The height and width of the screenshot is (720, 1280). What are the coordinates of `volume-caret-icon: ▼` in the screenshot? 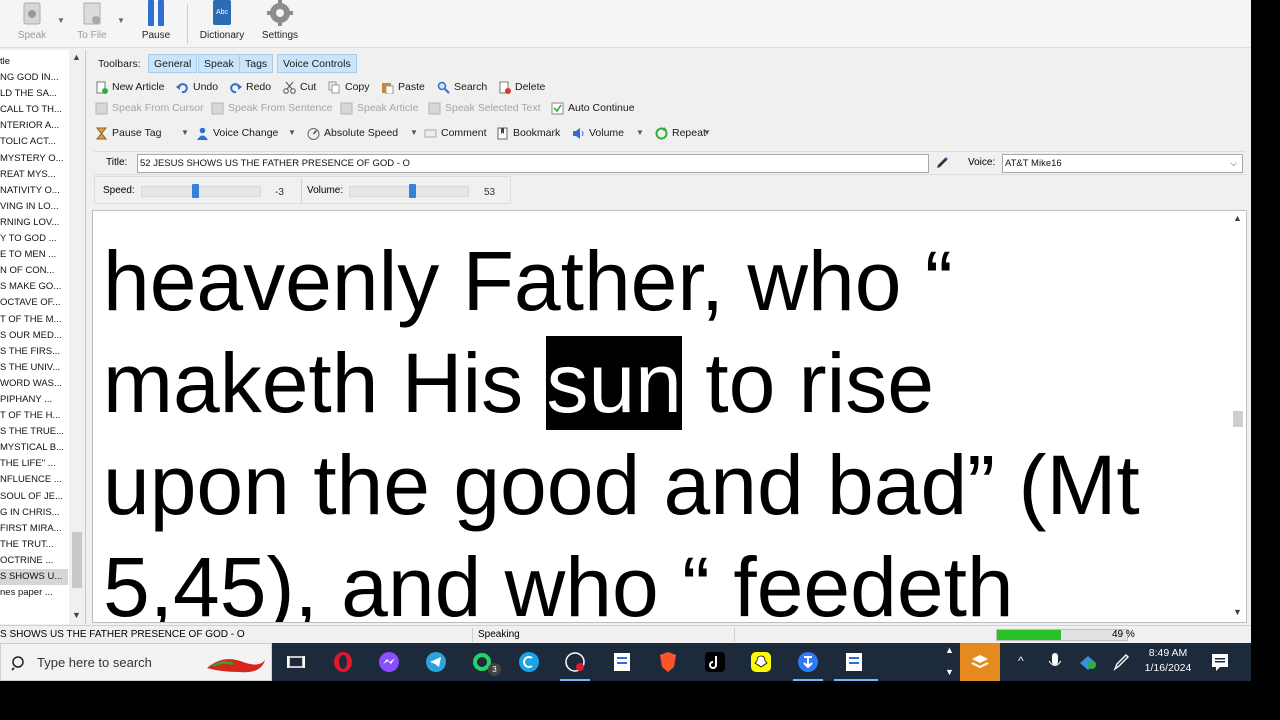 It's located at (640, 133).